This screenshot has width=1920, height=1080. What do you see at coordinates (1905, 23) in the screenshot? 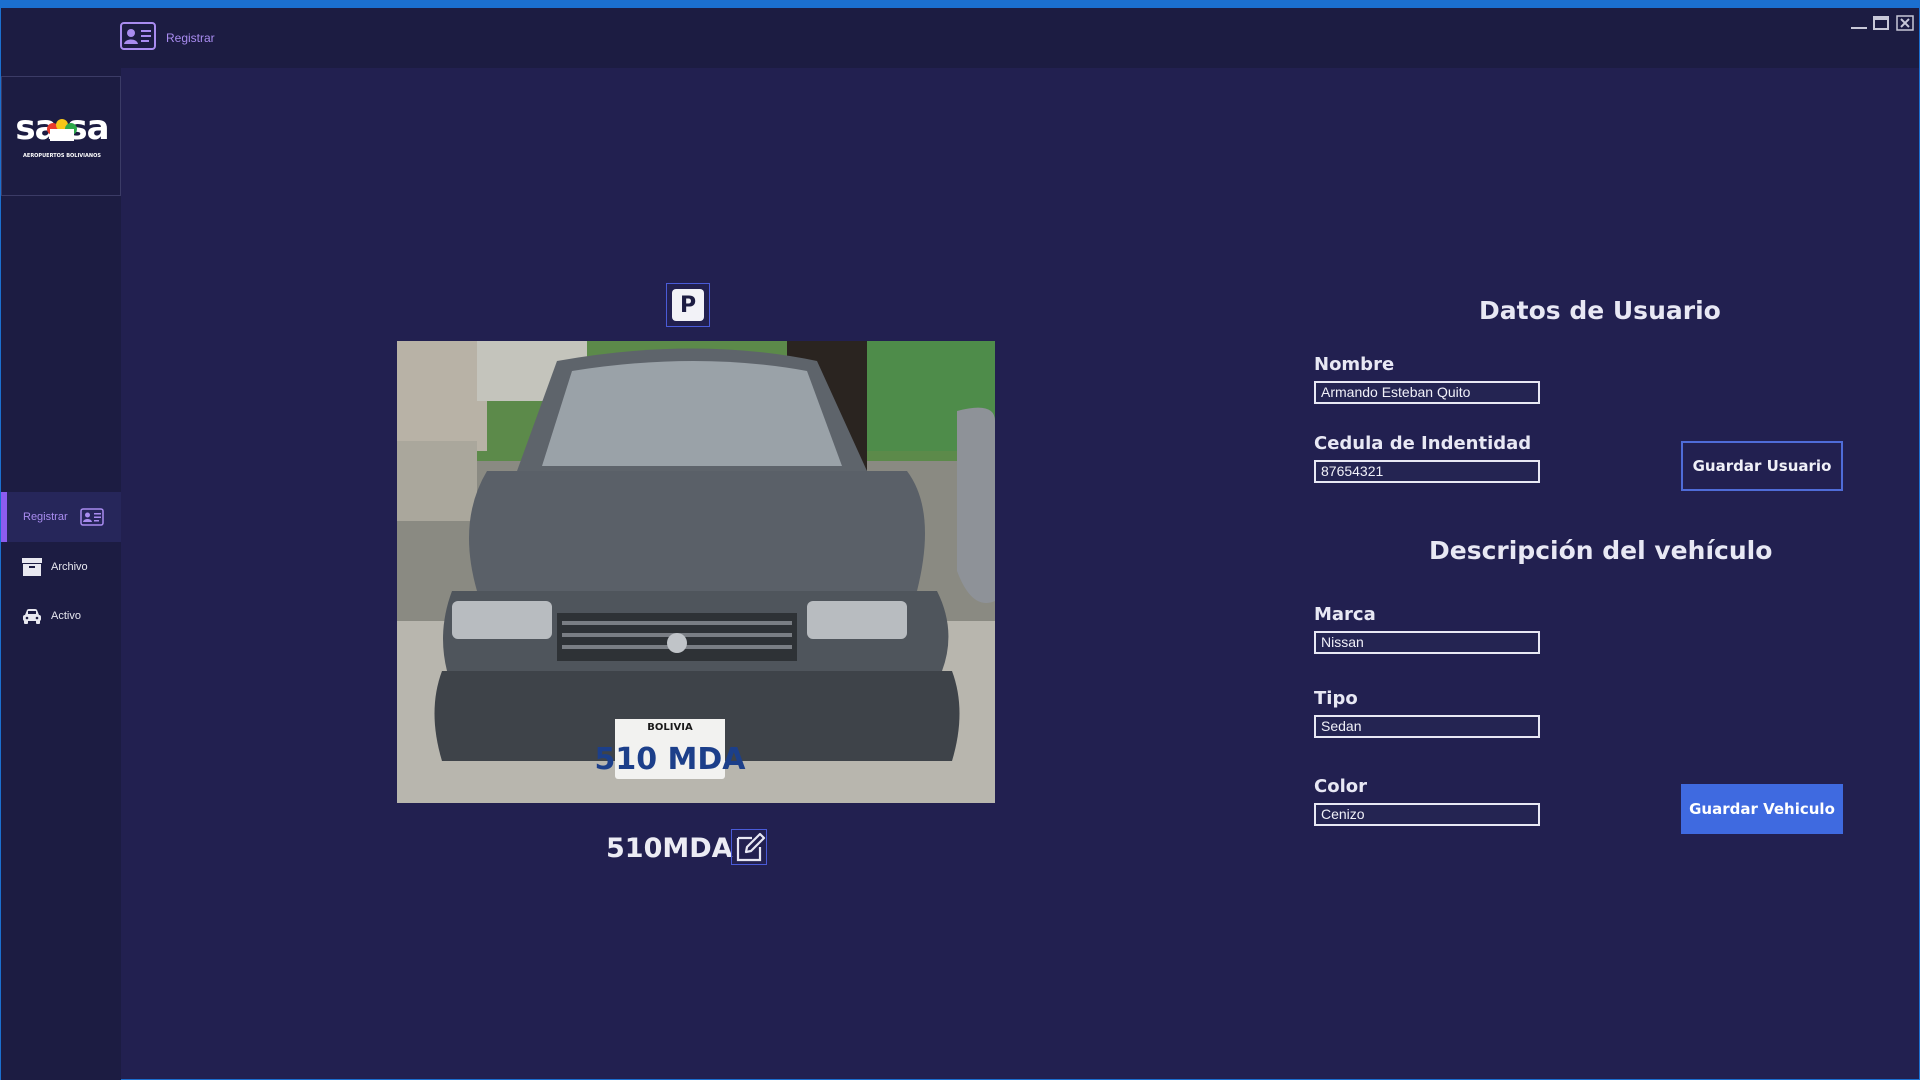
I see `close-icon` at bounding box center [1905, 23].